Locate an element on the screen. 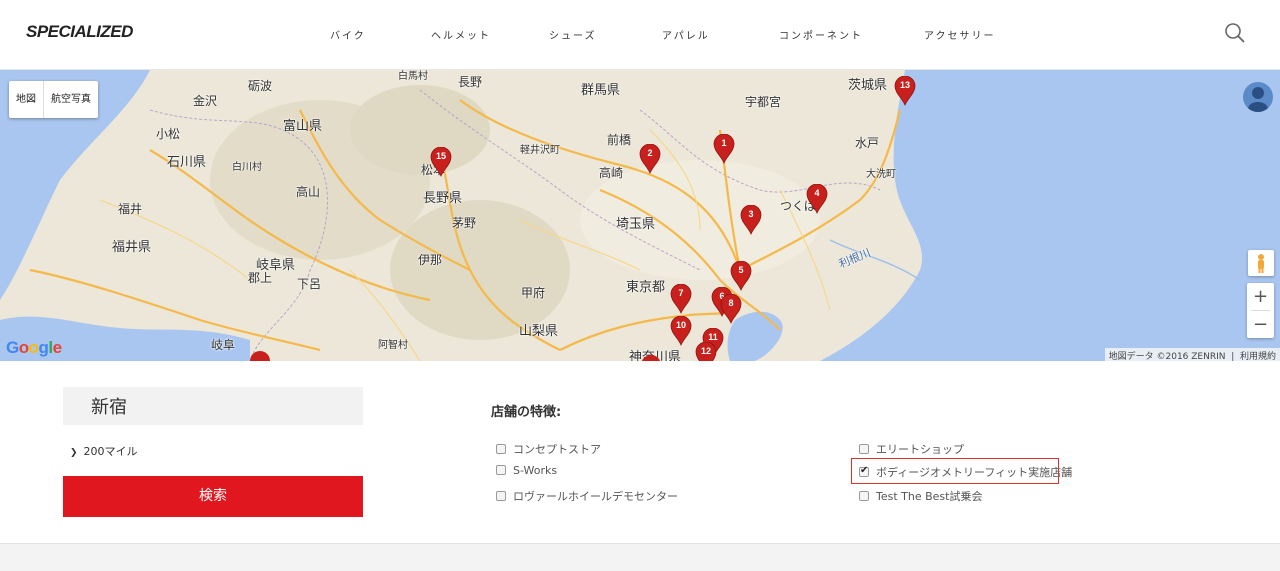  map-pin: 5 is located at coordinates (741, 276).